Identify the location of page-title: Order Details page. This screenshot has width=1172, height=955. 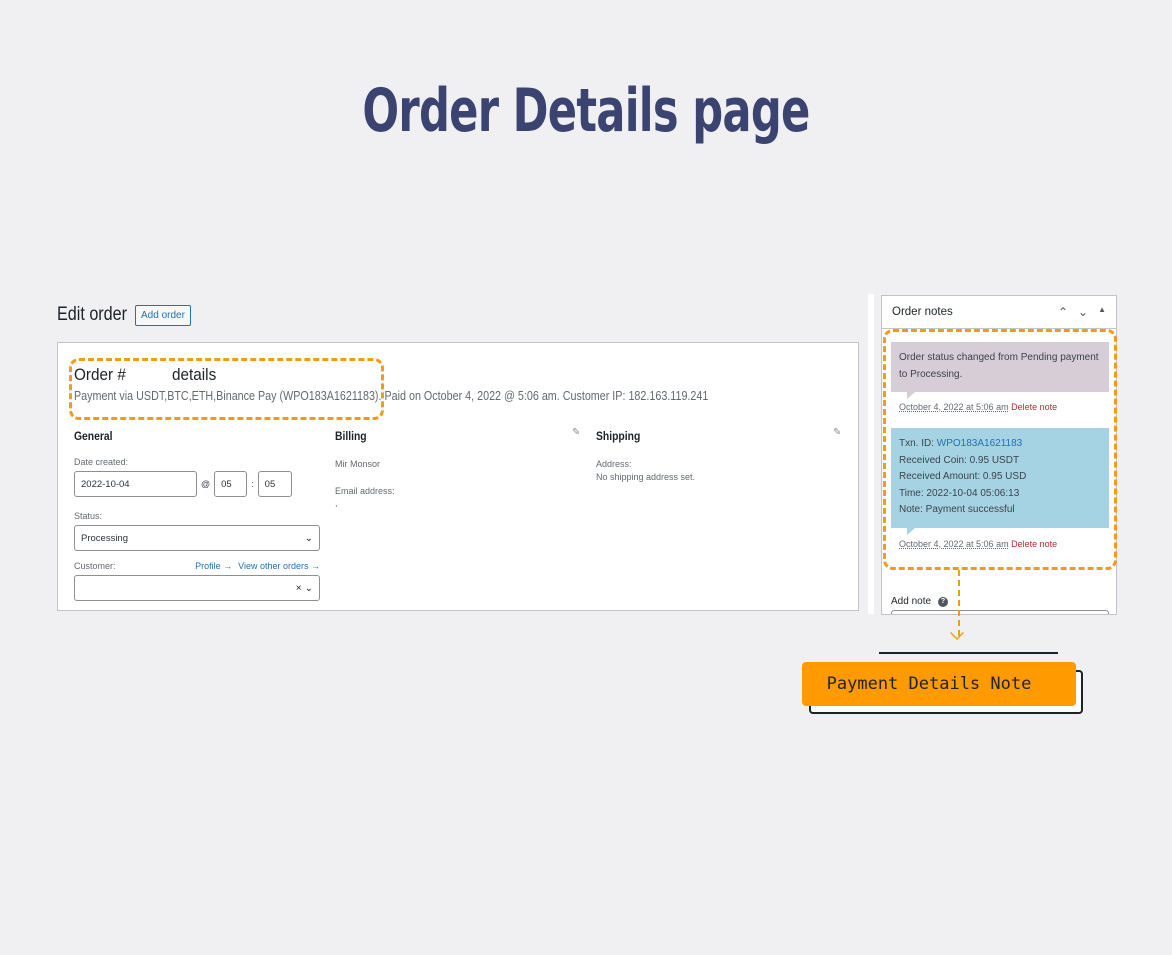
(586, 111).